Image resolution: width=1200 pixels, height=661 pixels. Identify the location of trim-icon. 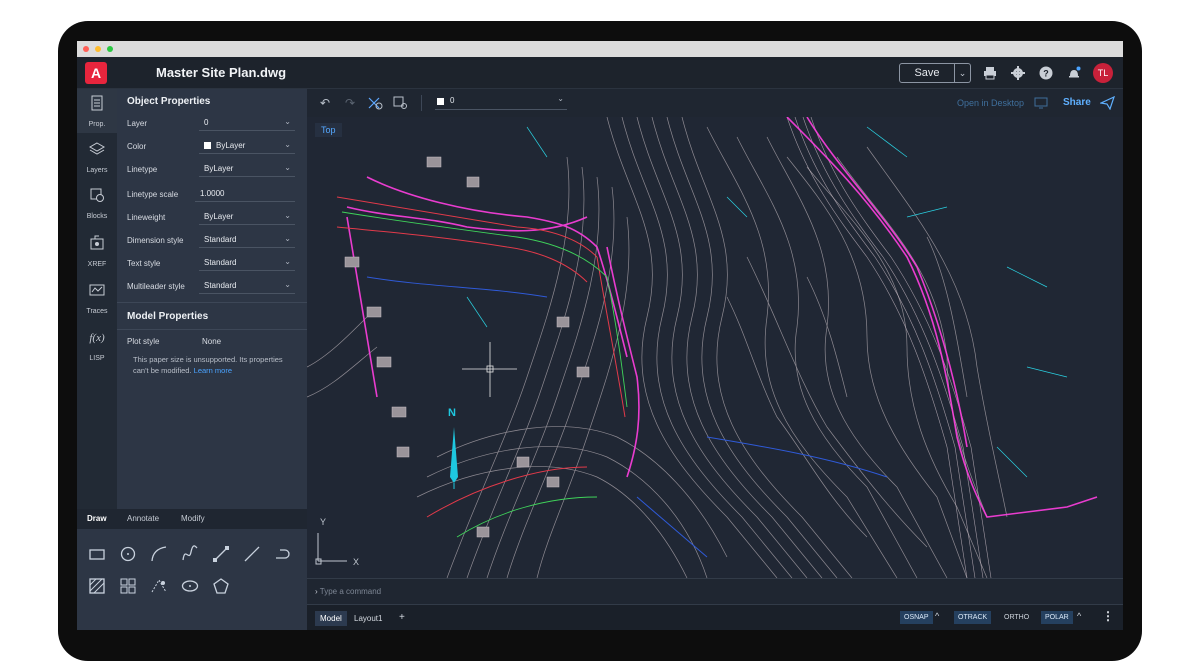
(375, 103).